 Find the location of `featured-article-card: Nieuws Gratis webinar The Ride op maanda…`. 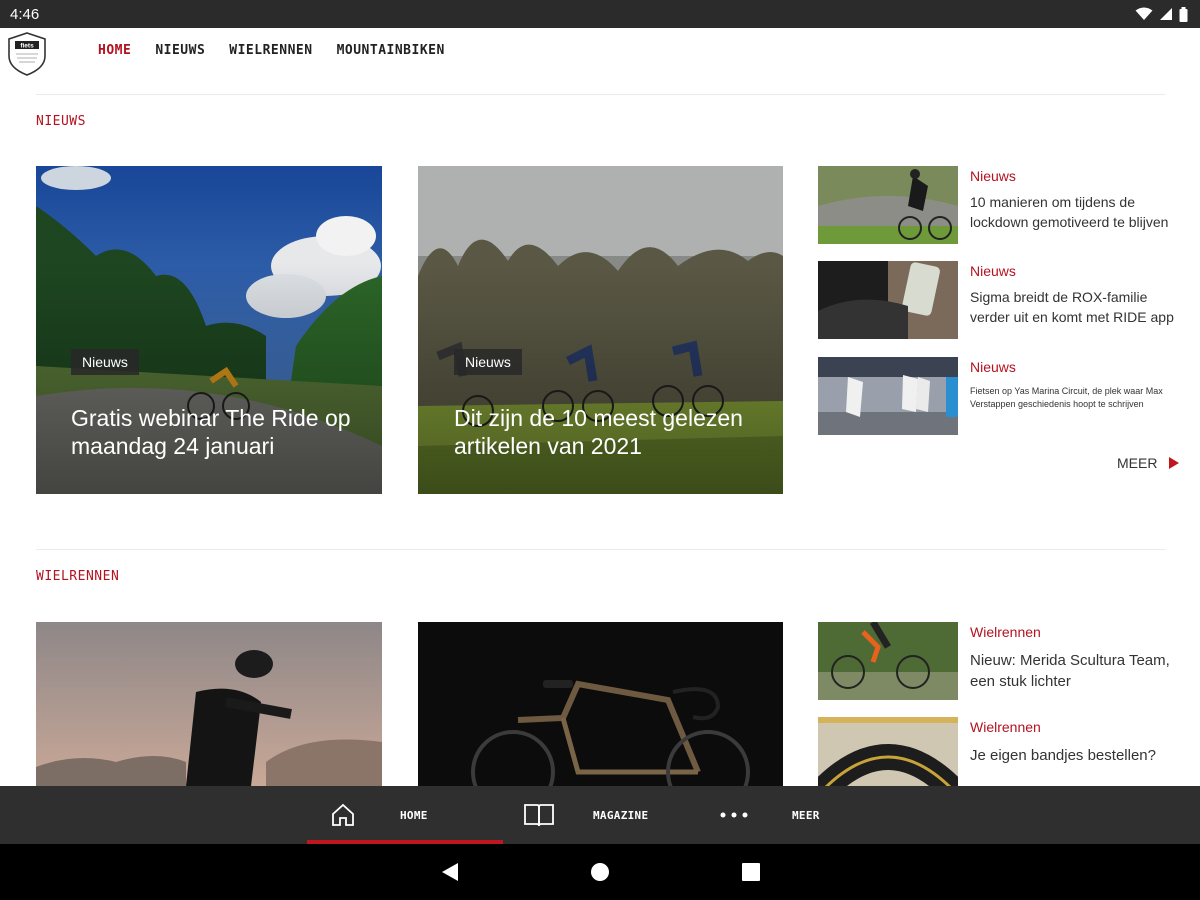

featured-article-card: Nieuws Gratis webinar The Ride op maanda… is located at coordinates (209, 330).